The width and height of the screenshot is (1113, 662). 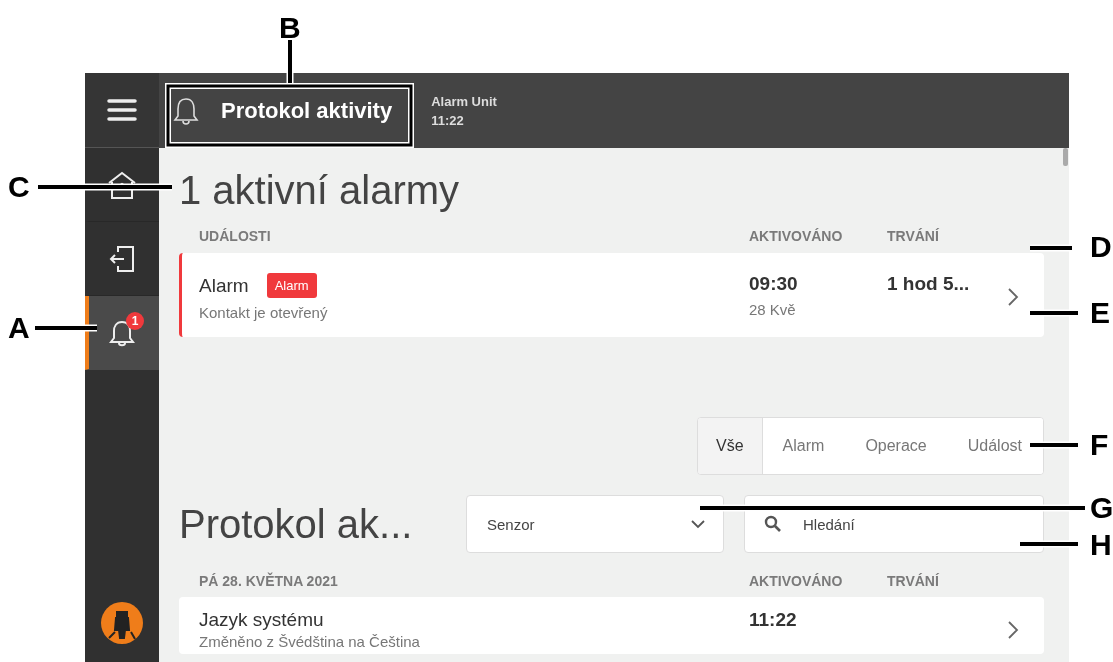 I want to click on scrollbar-thumb, so click(x=1065, y=157).